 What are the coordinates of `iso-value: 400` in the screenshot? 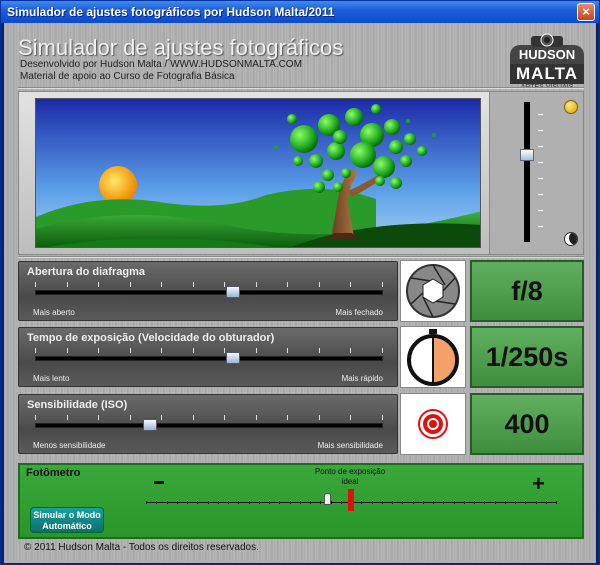 It's located at (527, 424).